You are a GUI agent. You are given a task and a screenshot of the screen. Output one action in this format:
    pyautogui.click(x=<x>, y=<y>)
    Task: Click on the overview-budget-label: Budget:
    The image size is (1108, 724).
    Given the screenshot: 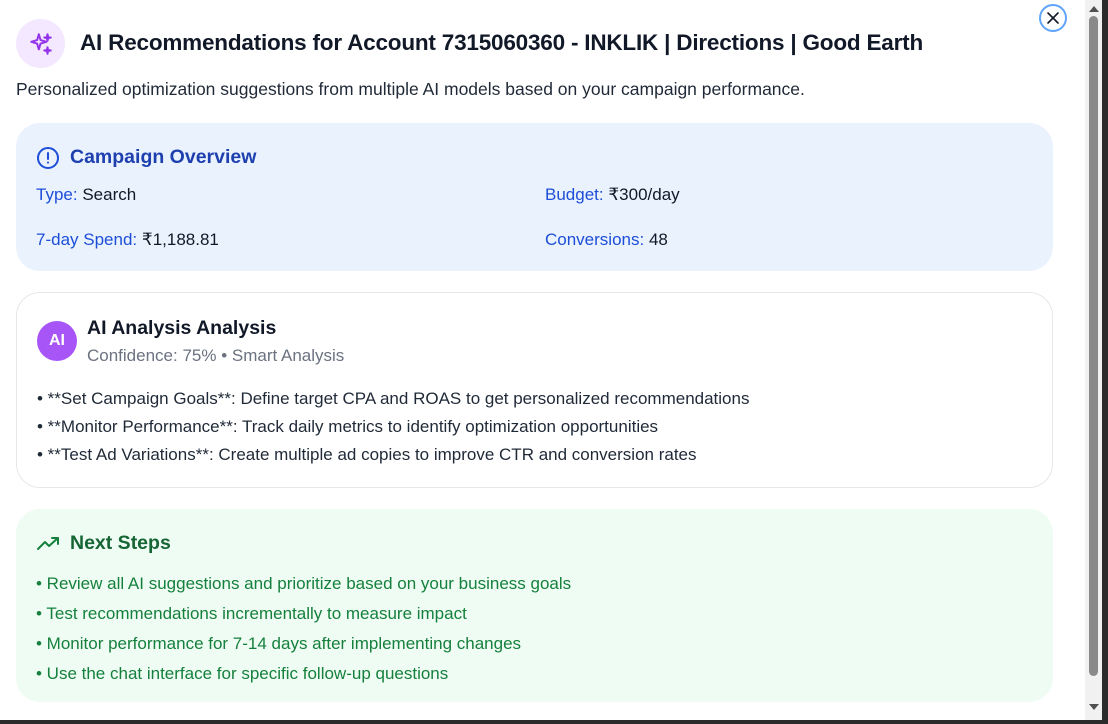 What is the action you would take?
    pyautogui.click(x=574, y=194)
    